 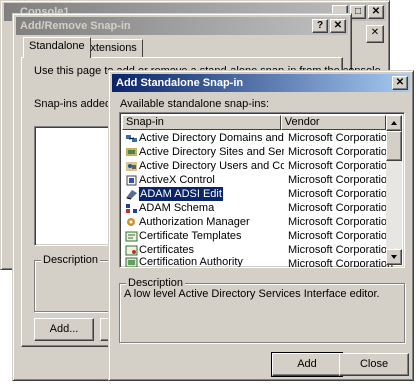 I want to click on arrow-down-icon, so click(x=394, y=257).